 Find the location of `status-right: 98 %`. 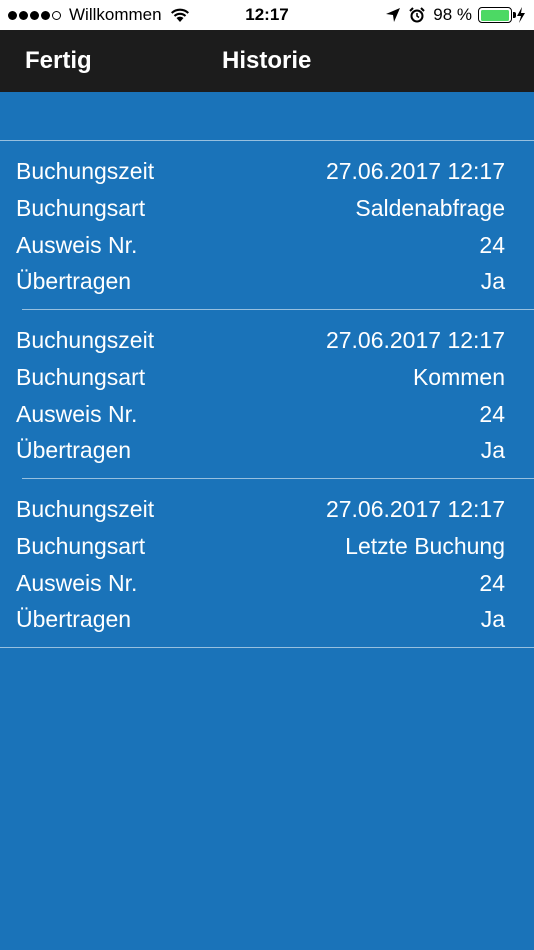

status-right: 98 % is located at coordinates (455, 15).